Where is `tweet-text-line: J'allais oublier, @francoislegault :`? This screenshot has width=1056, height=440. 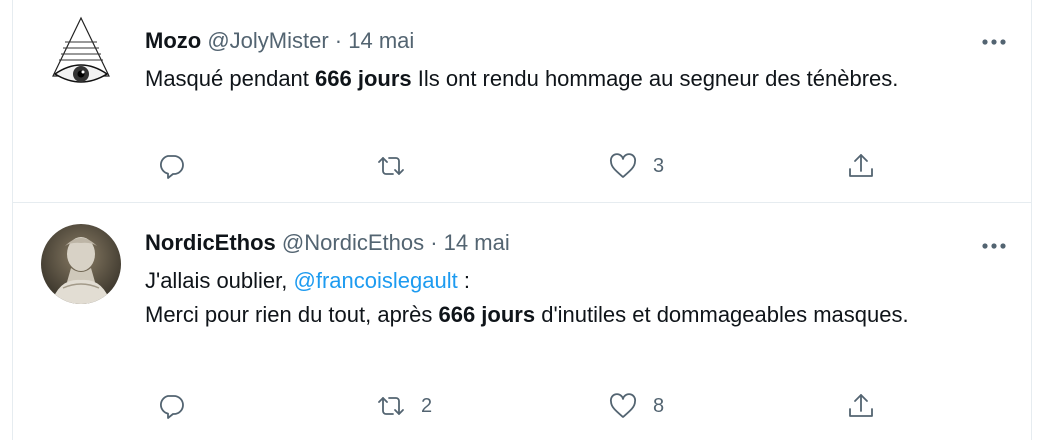 tweet-text-line: J'allais oublier, @francoislegault : is located at coordinates (565, 281).